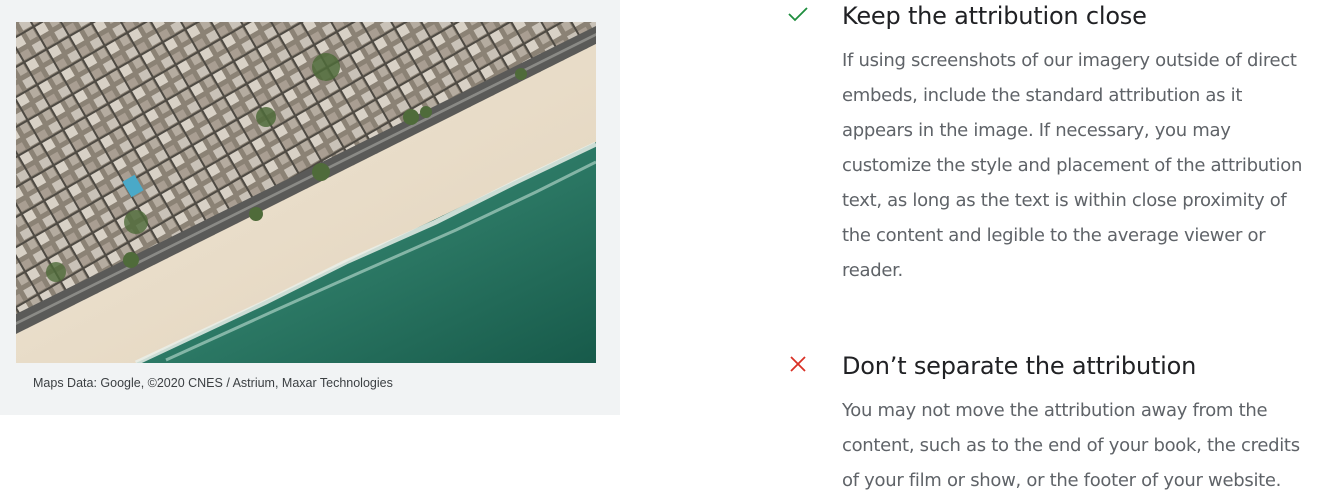 This screenshot has width=1333, height=498. What do you see at coordinates (1019, 366) in the screenshot?
I see `guideline-title: Don’t separate the attribution` at bounding box center [1019, 366].